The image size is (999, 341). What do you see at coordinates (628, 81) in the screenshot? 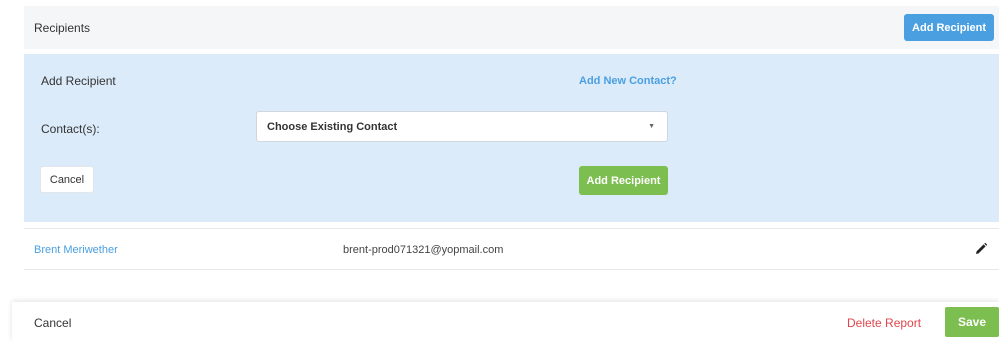
I see `add-new-contact-link: Add New Contact?` at bounding box center [628, 81].